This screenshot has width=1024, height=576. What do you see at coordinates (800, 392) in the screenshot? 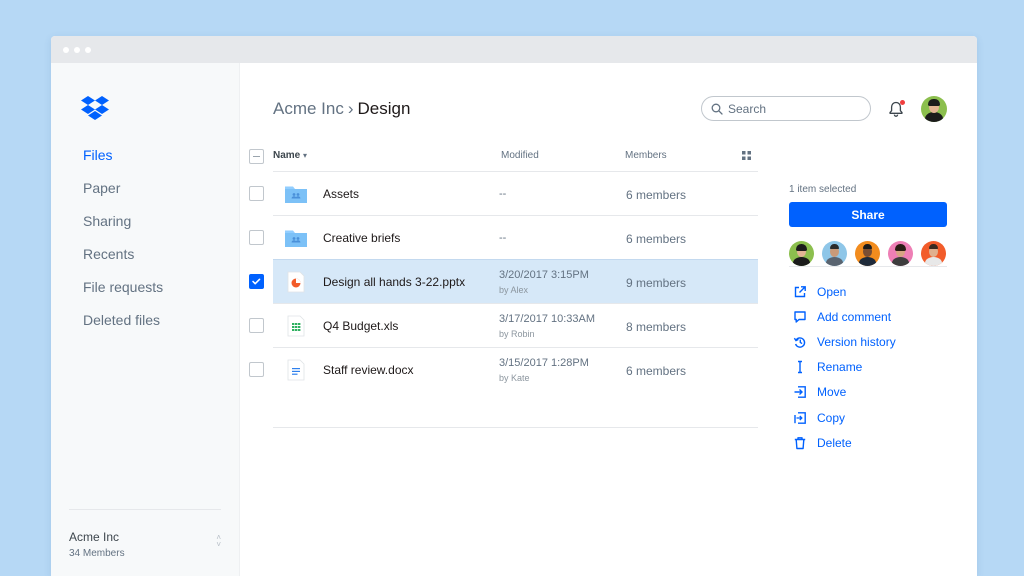
I see `move-icon` at bounding box center [800, 392].